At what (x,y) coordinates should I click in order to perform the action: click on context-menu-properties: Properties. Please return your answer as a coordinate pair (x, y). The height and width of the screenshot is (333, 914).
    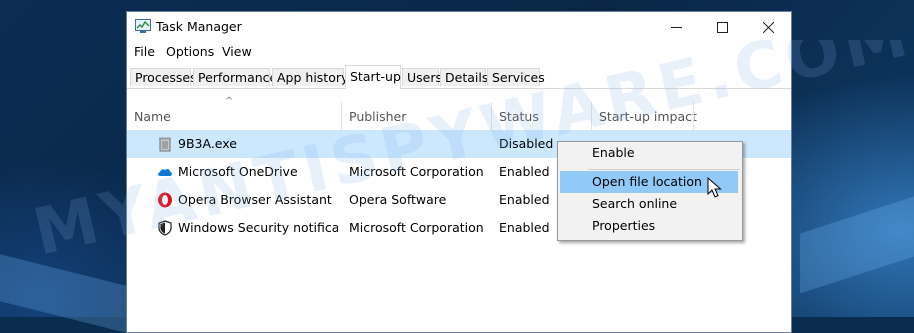
    Looking at the image, I should click on (649, 226).